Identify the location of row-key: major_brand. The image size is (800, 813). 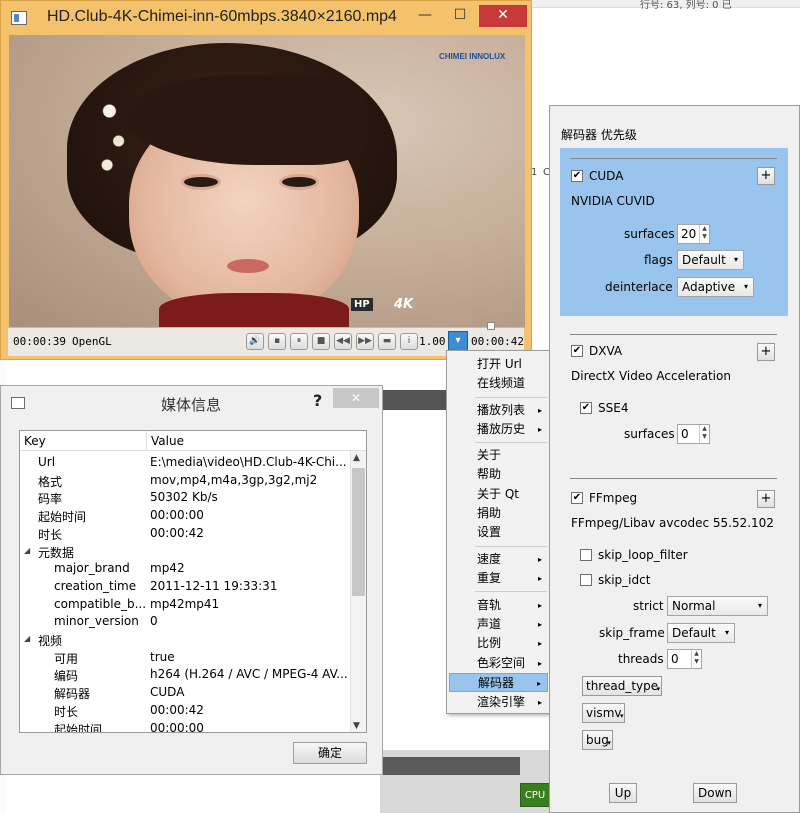
(92, 568).